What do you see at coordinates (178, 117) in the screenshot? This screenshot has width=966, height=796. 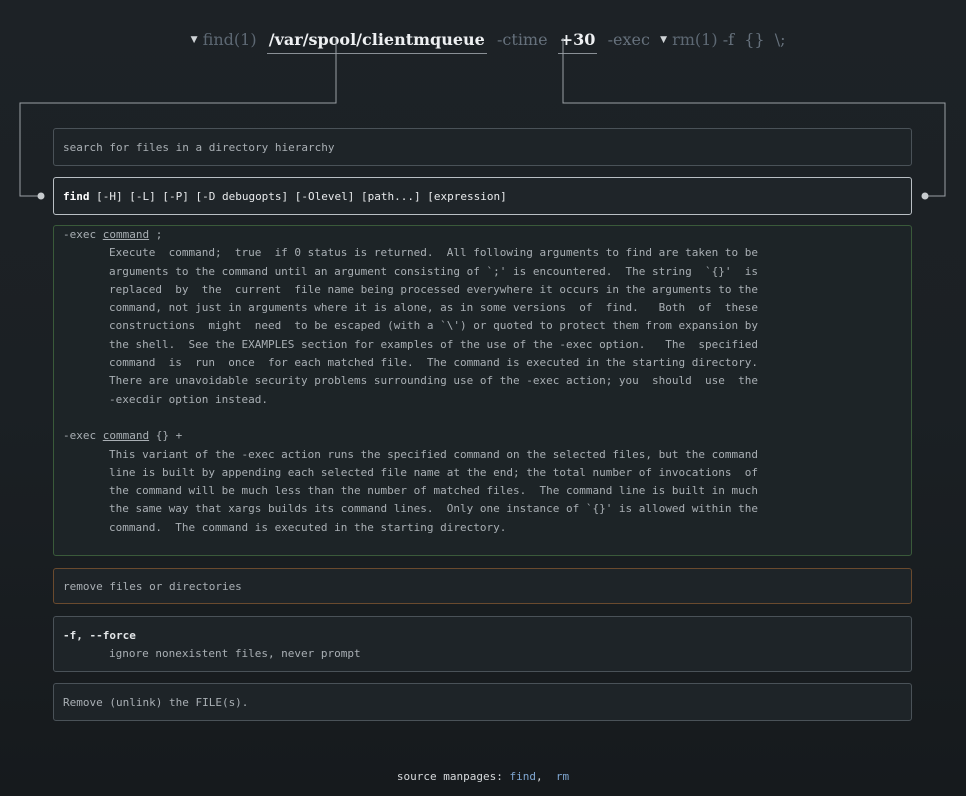 I see `connector-left` at bounding box center [178, 117].